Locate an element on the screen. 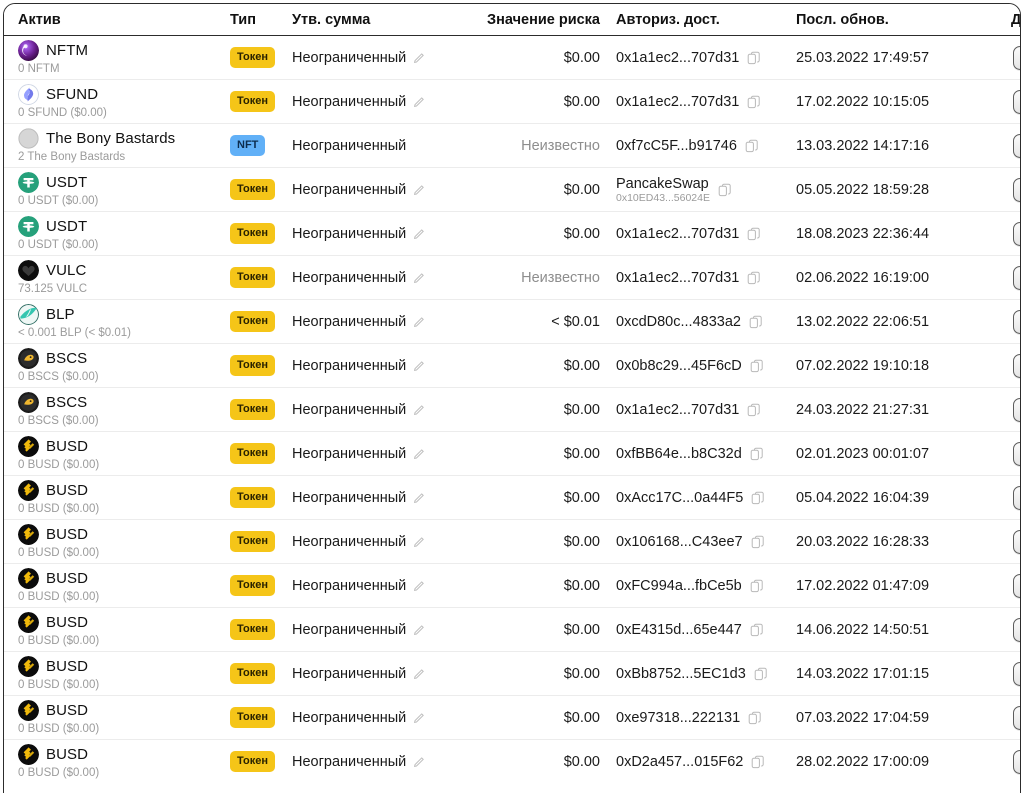 This screenshot has width=1024, height=793. approved-amount-value: Неограниченный is located at coordinates (349, 629).